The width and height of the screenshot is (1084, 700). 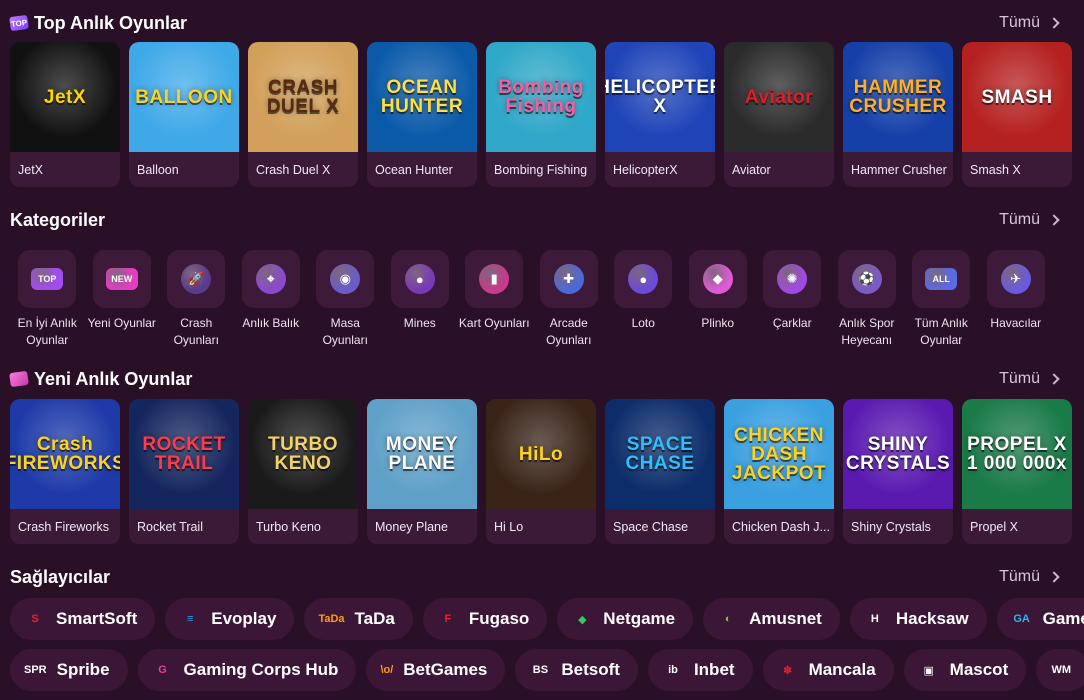 I want to click on category-anl-k-bal-k: ⌖ Anlık Balık, so click(x=271, y=299).